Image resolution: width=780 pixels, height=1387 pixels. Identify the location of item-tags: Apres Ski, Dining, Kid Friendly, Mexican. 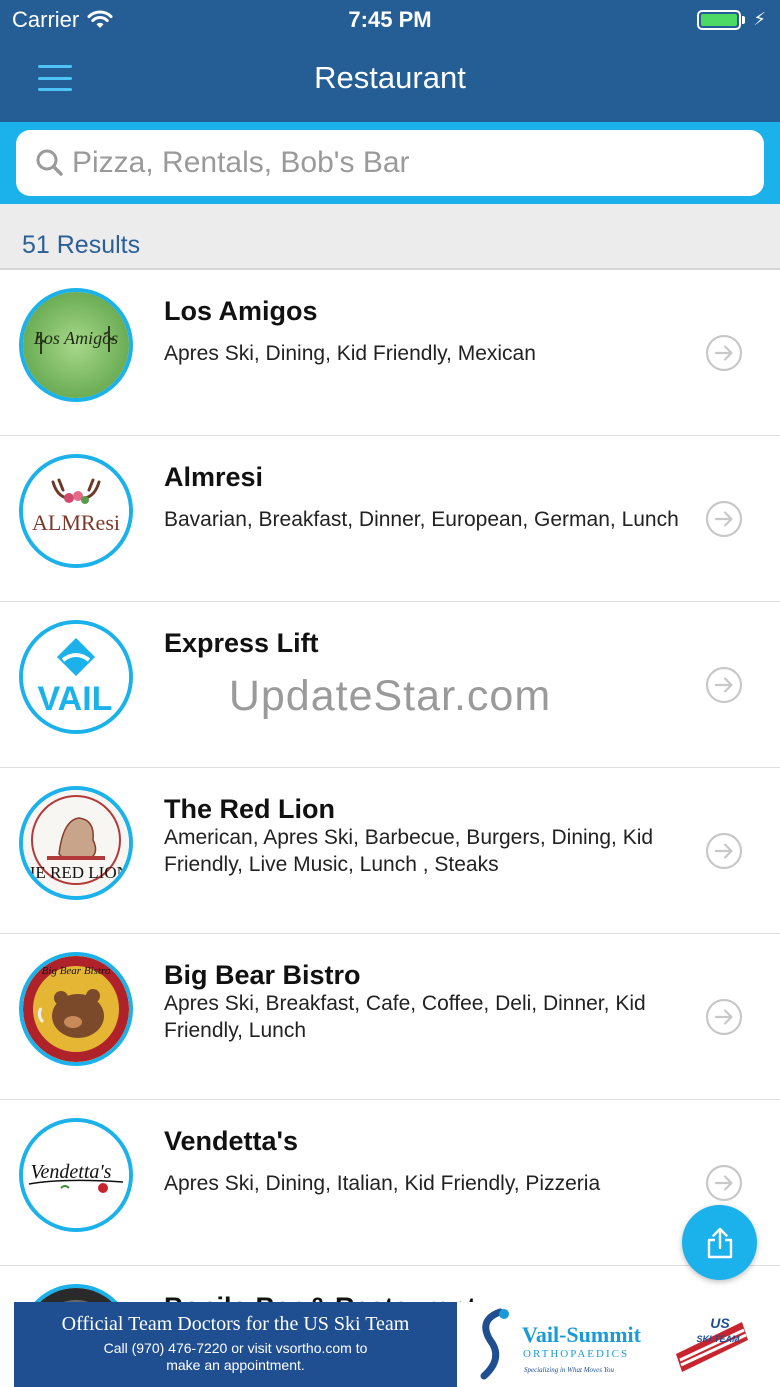
(350, 353).